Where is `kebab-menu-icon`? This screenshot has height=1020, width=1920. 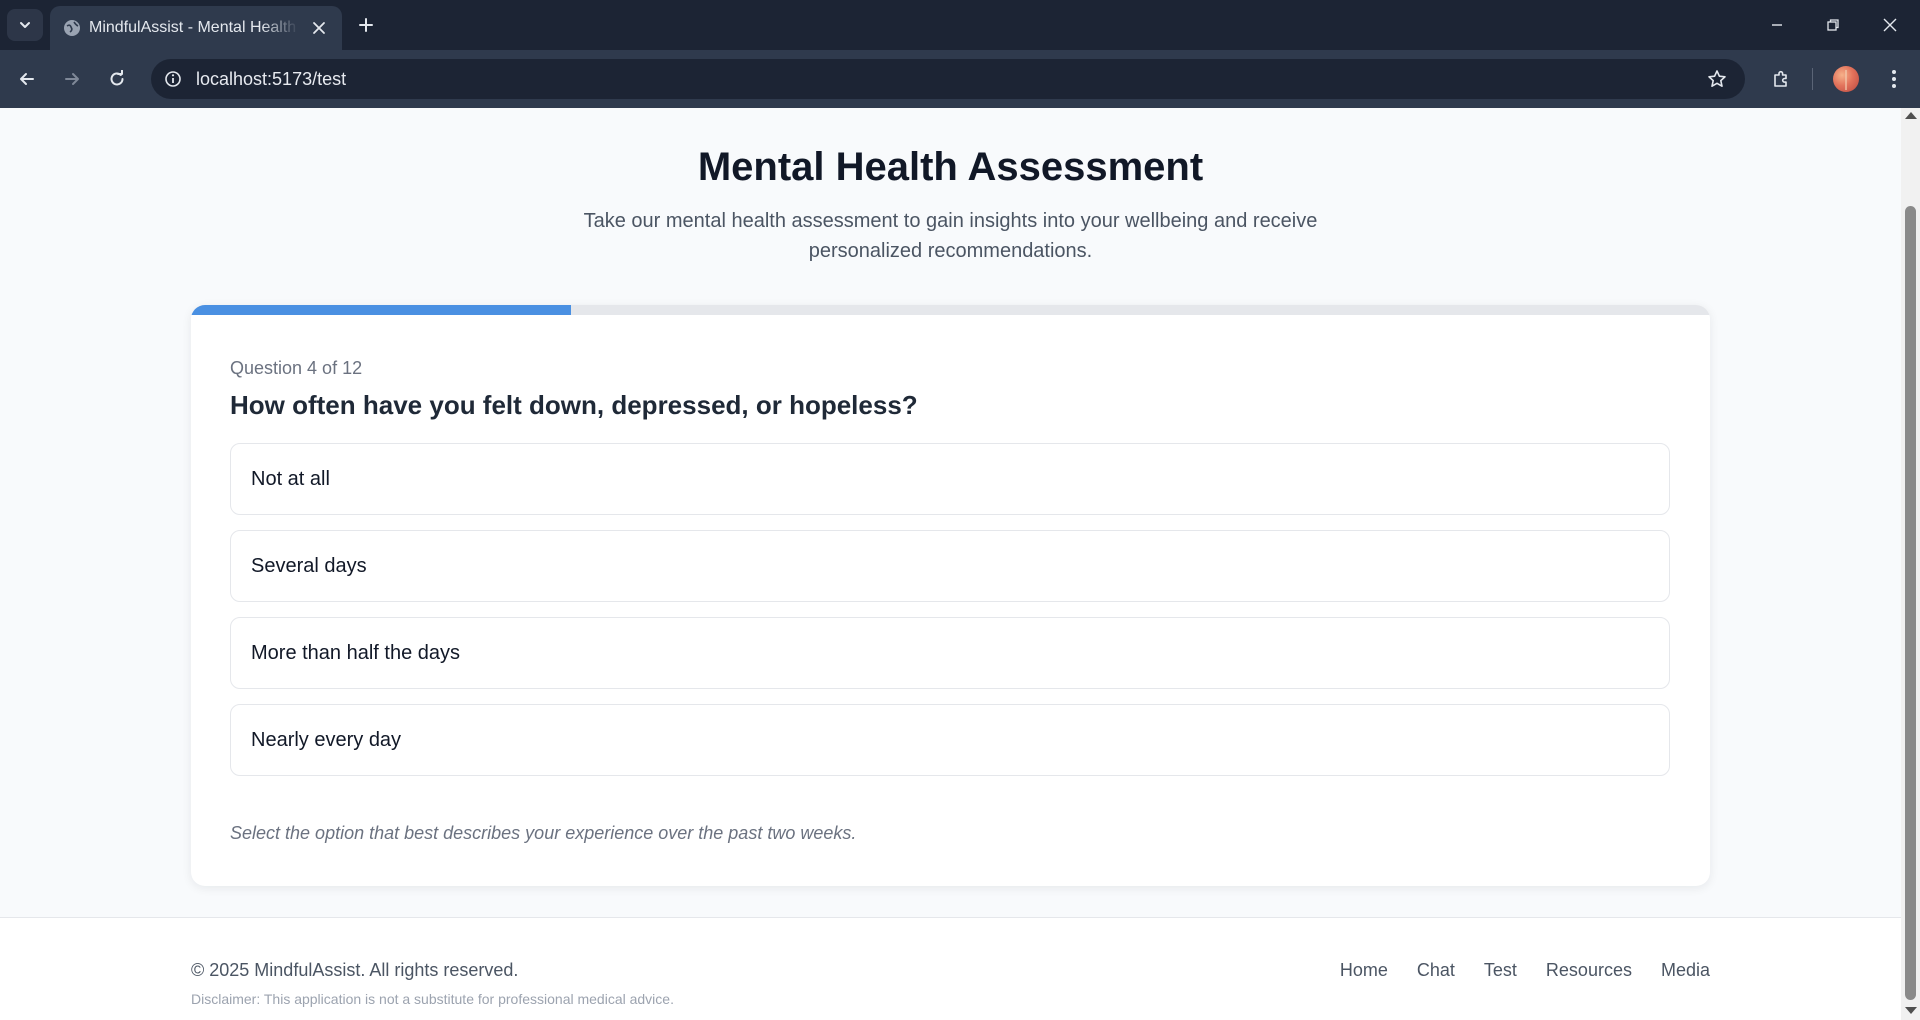
kebab-menu-icon is located at coordinates (1894, 79).